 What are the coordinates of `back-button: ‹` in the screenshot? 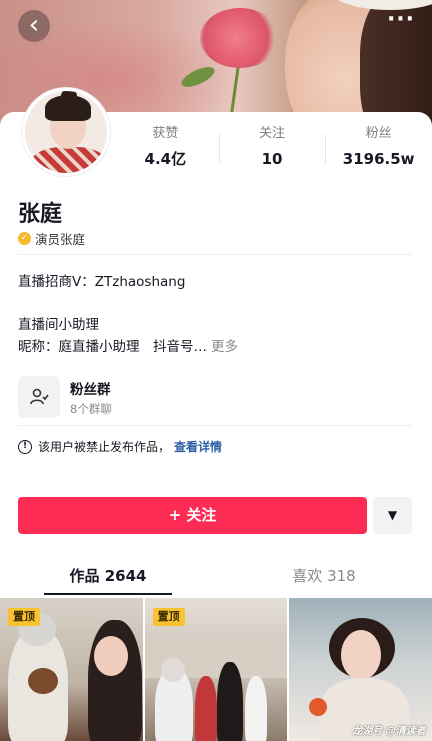 It's located at (34, 26).